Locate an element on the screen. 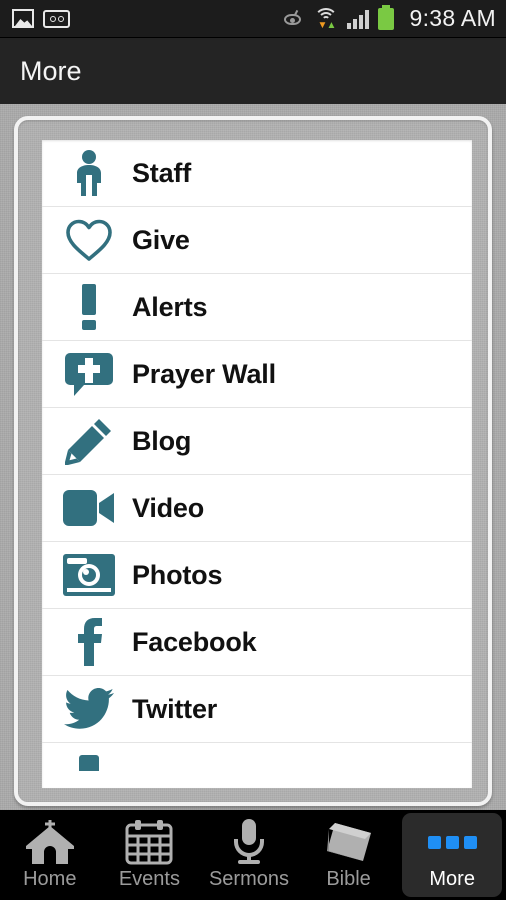 This screenshot has height=900, width=506. video-camera-icon is located at coordinates (89, 508).